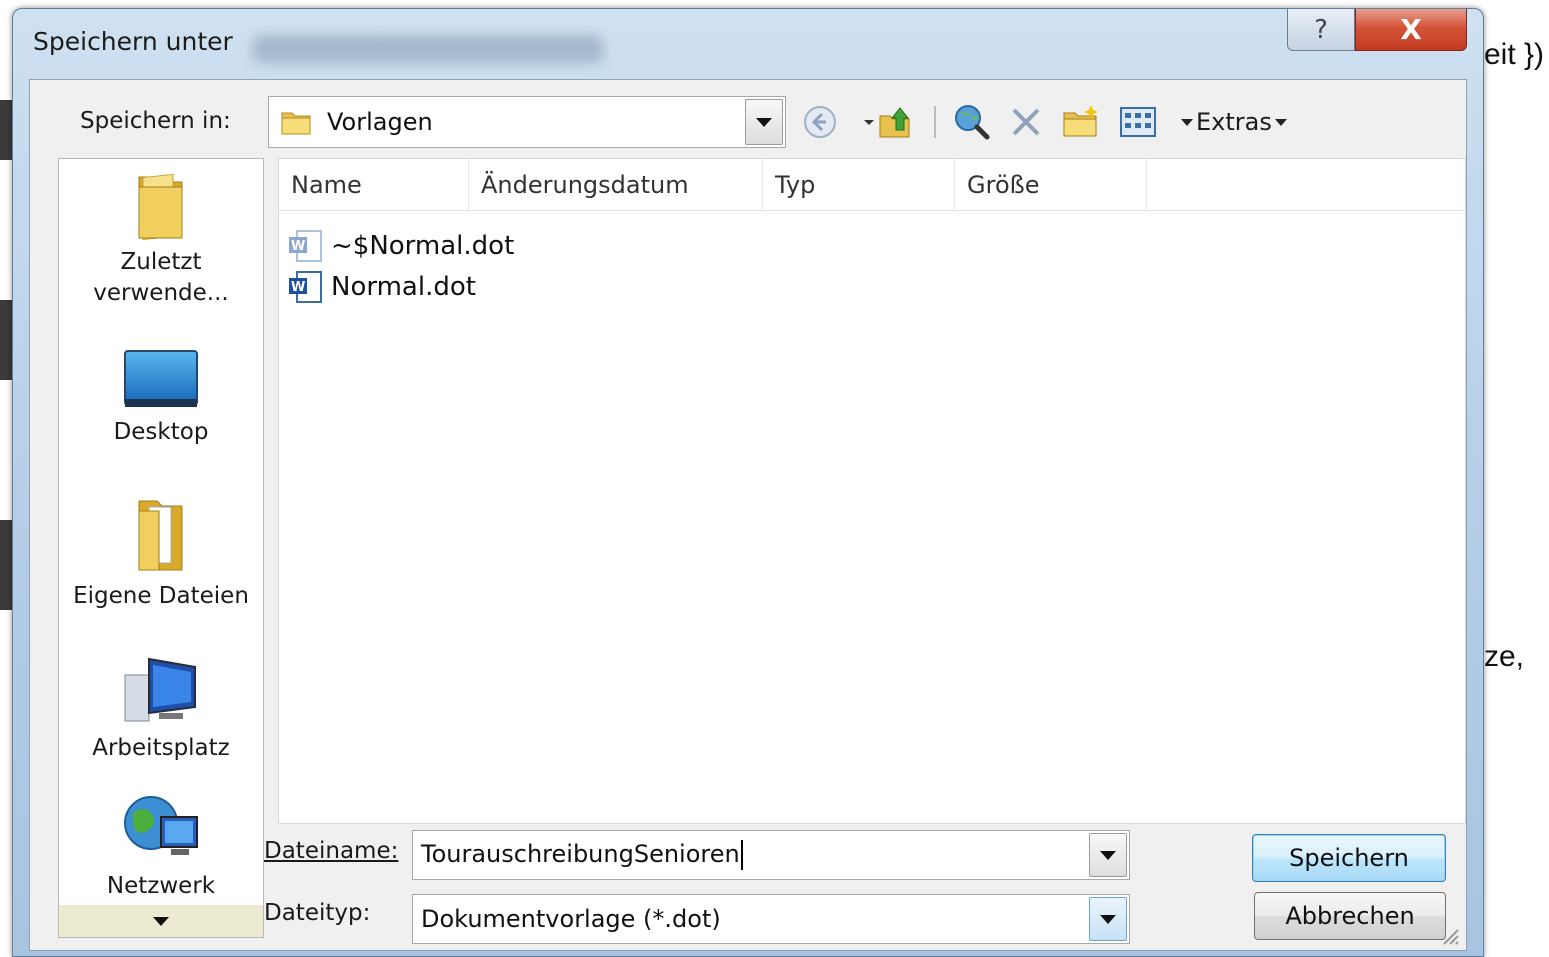 The height and width of the screenshot is (957, 1549). What do you see at coordinates (1350, 916) in the screenshot?
I see `cancel-button: Abbrechen` at bounding box center [1350, 916].